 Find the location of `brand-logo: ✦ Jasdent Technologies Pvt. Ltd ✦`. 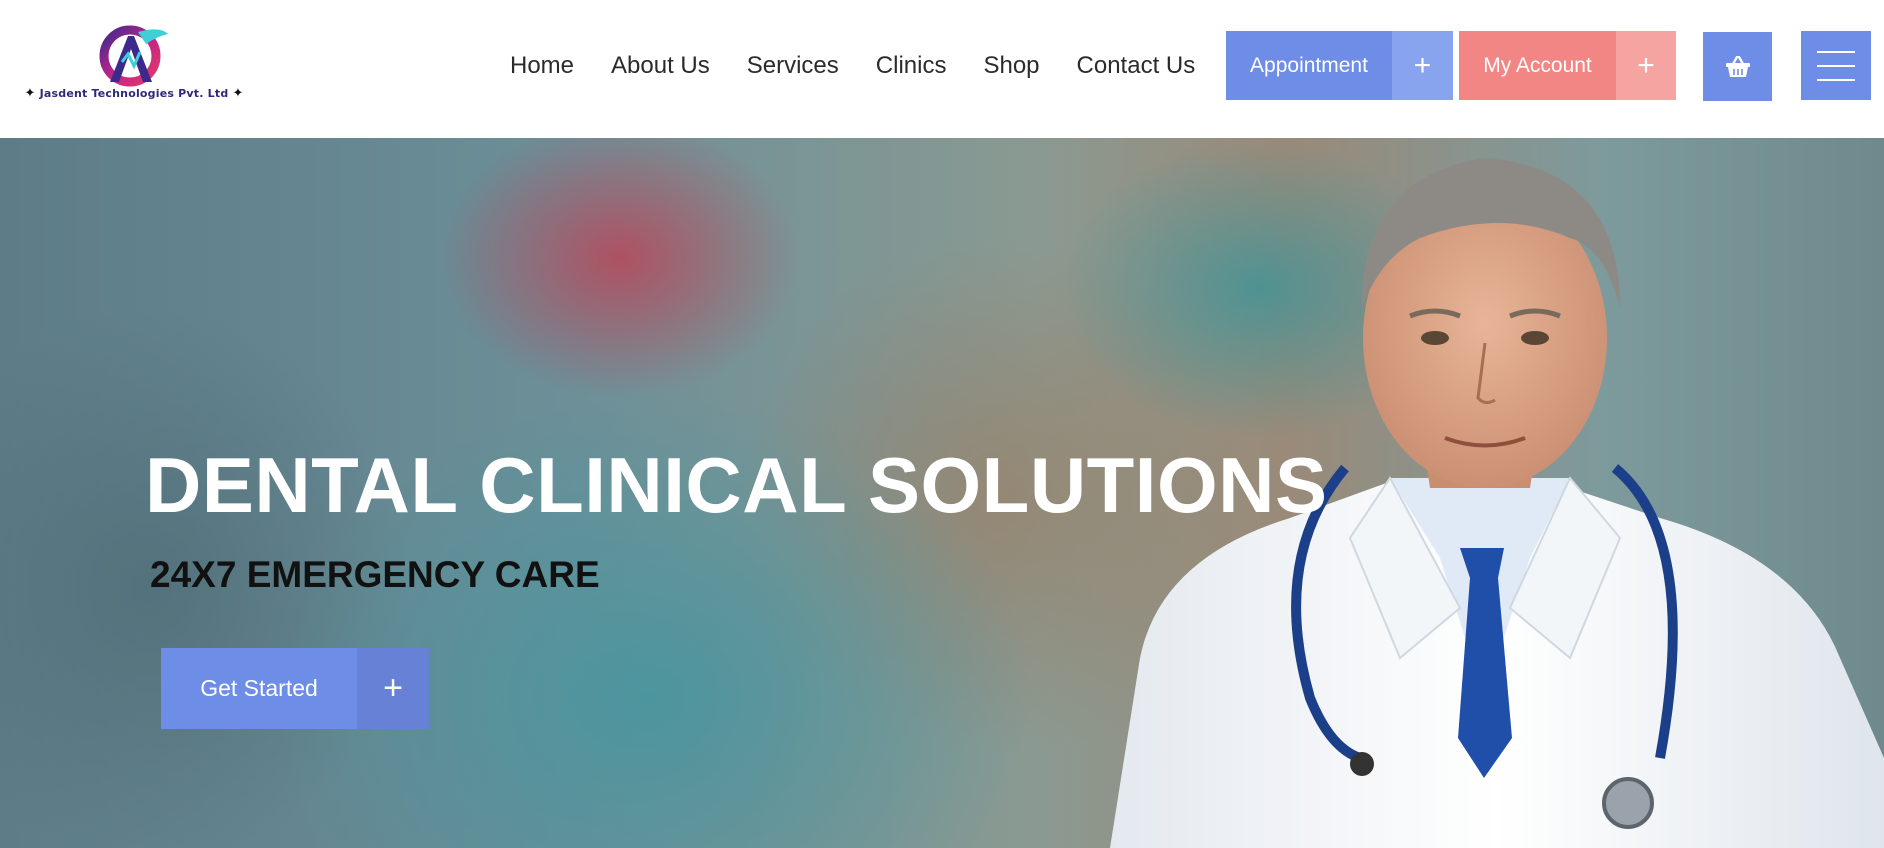

brand-logo: ✦ Jasdent Technologies Pvt. Ltd ✦ is located at coordinates (134, 64).